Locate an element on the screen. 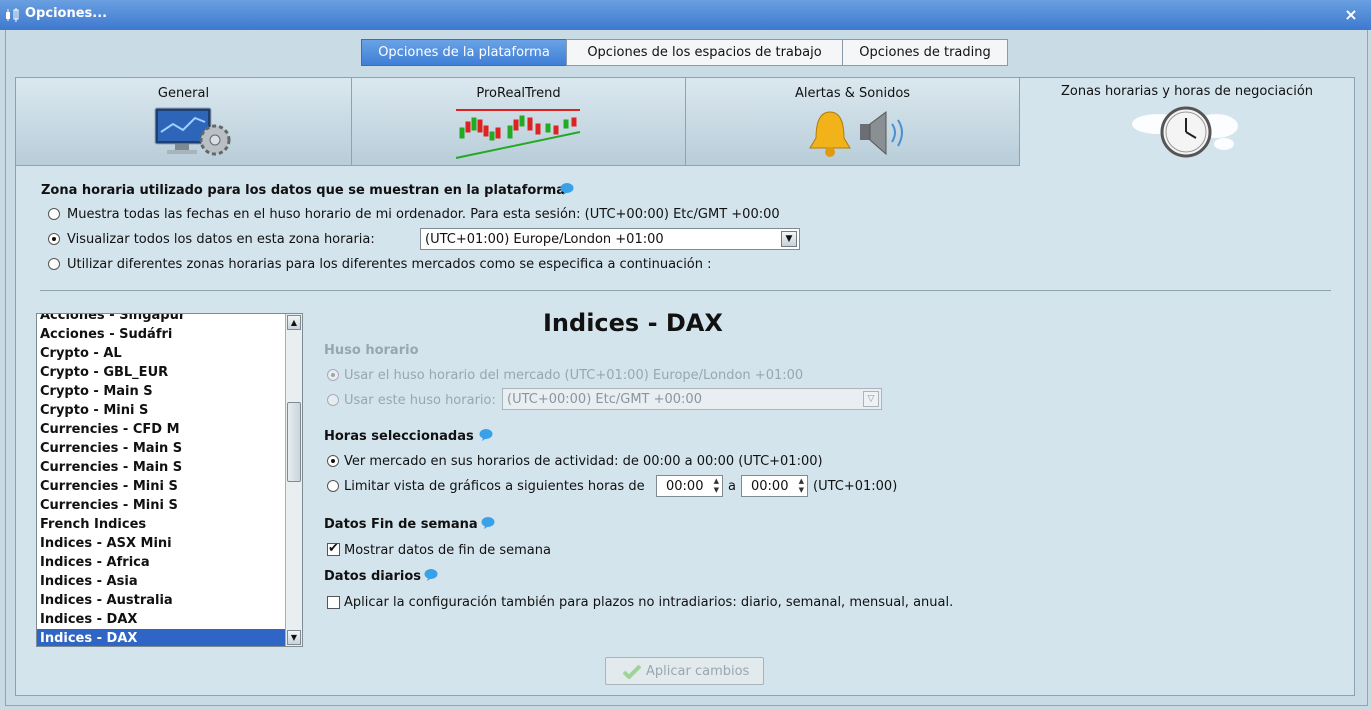 This screenshot has width=1371, height=710. tab-timezones-label: Zonas horarias y horas de negociación is located at coordinates (1187, 91).